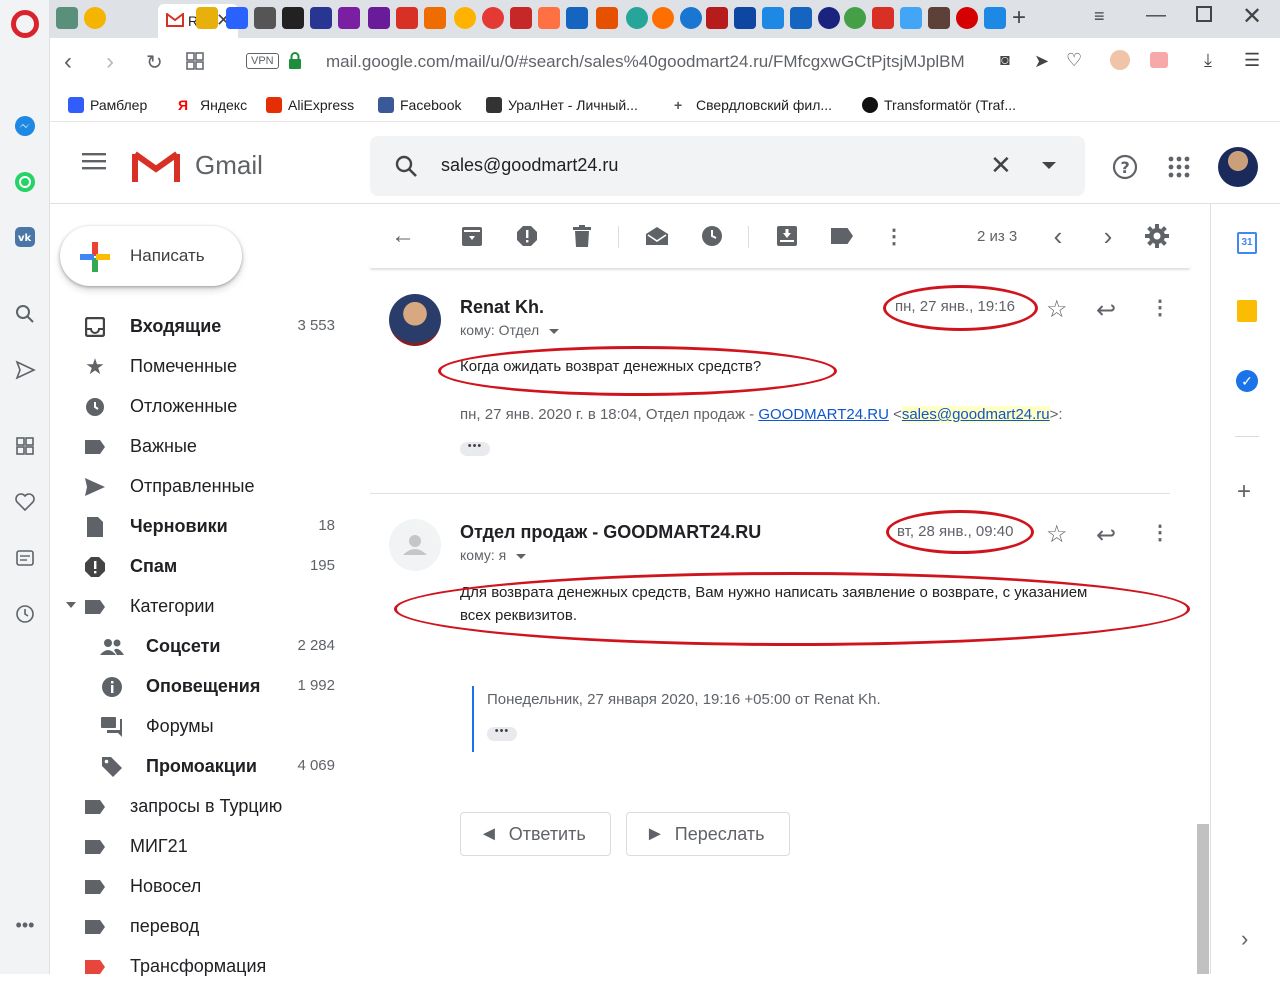 Image resolution: width=1280 pixels, height=984 pixels. Describe the element at coordinates (212, 105) in the screenshot. I see `bookmark-yandex: Я Яндекс` at that location.